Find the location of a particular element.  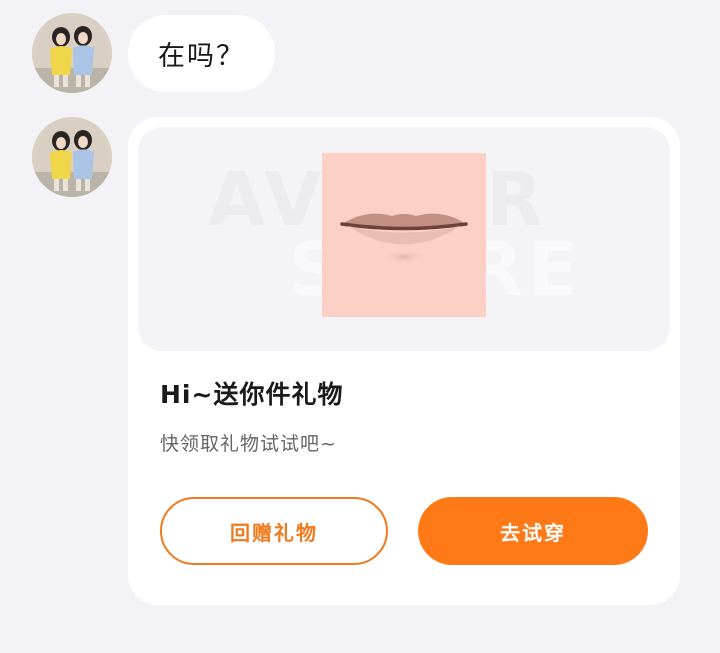

message-bubble: 在吗？ is located at coordinates (201, 53).